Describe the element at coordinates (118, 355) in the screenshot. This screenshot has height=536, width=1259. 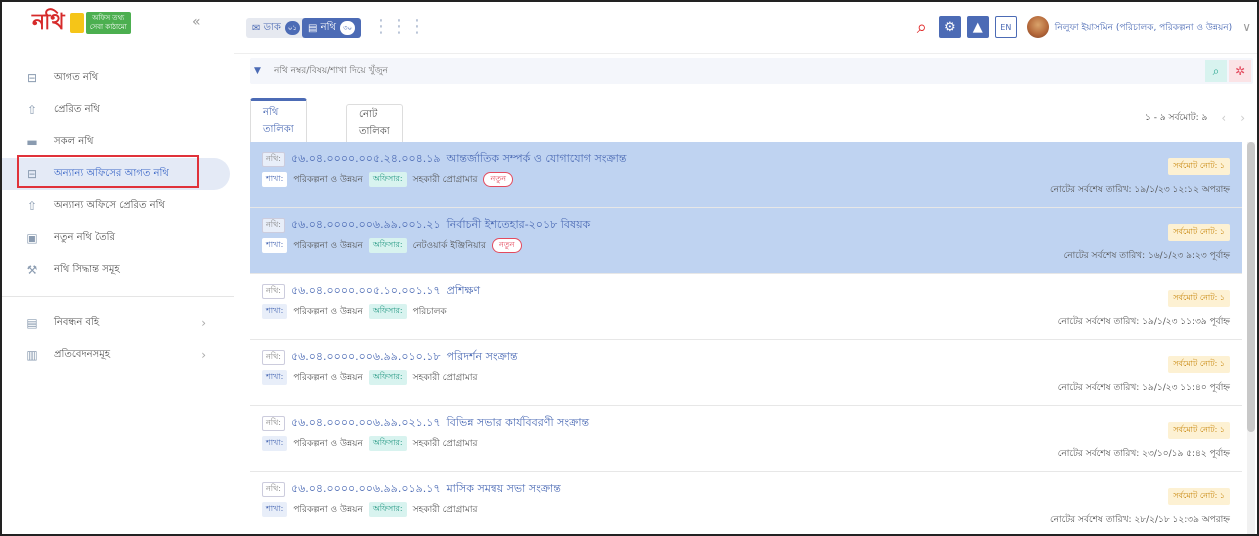
I see `sidebar-item-reports: ▥ প্রতিবেদনসমূহ ›` at that location.